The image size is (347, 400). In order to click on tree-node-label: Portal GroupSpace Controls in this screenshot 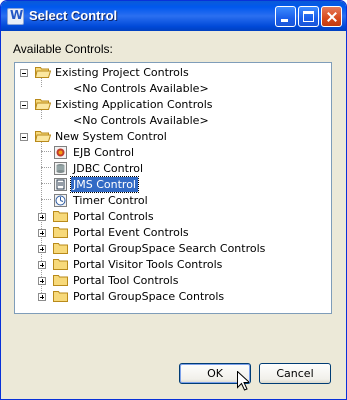, I will do `click(149, 296)`.